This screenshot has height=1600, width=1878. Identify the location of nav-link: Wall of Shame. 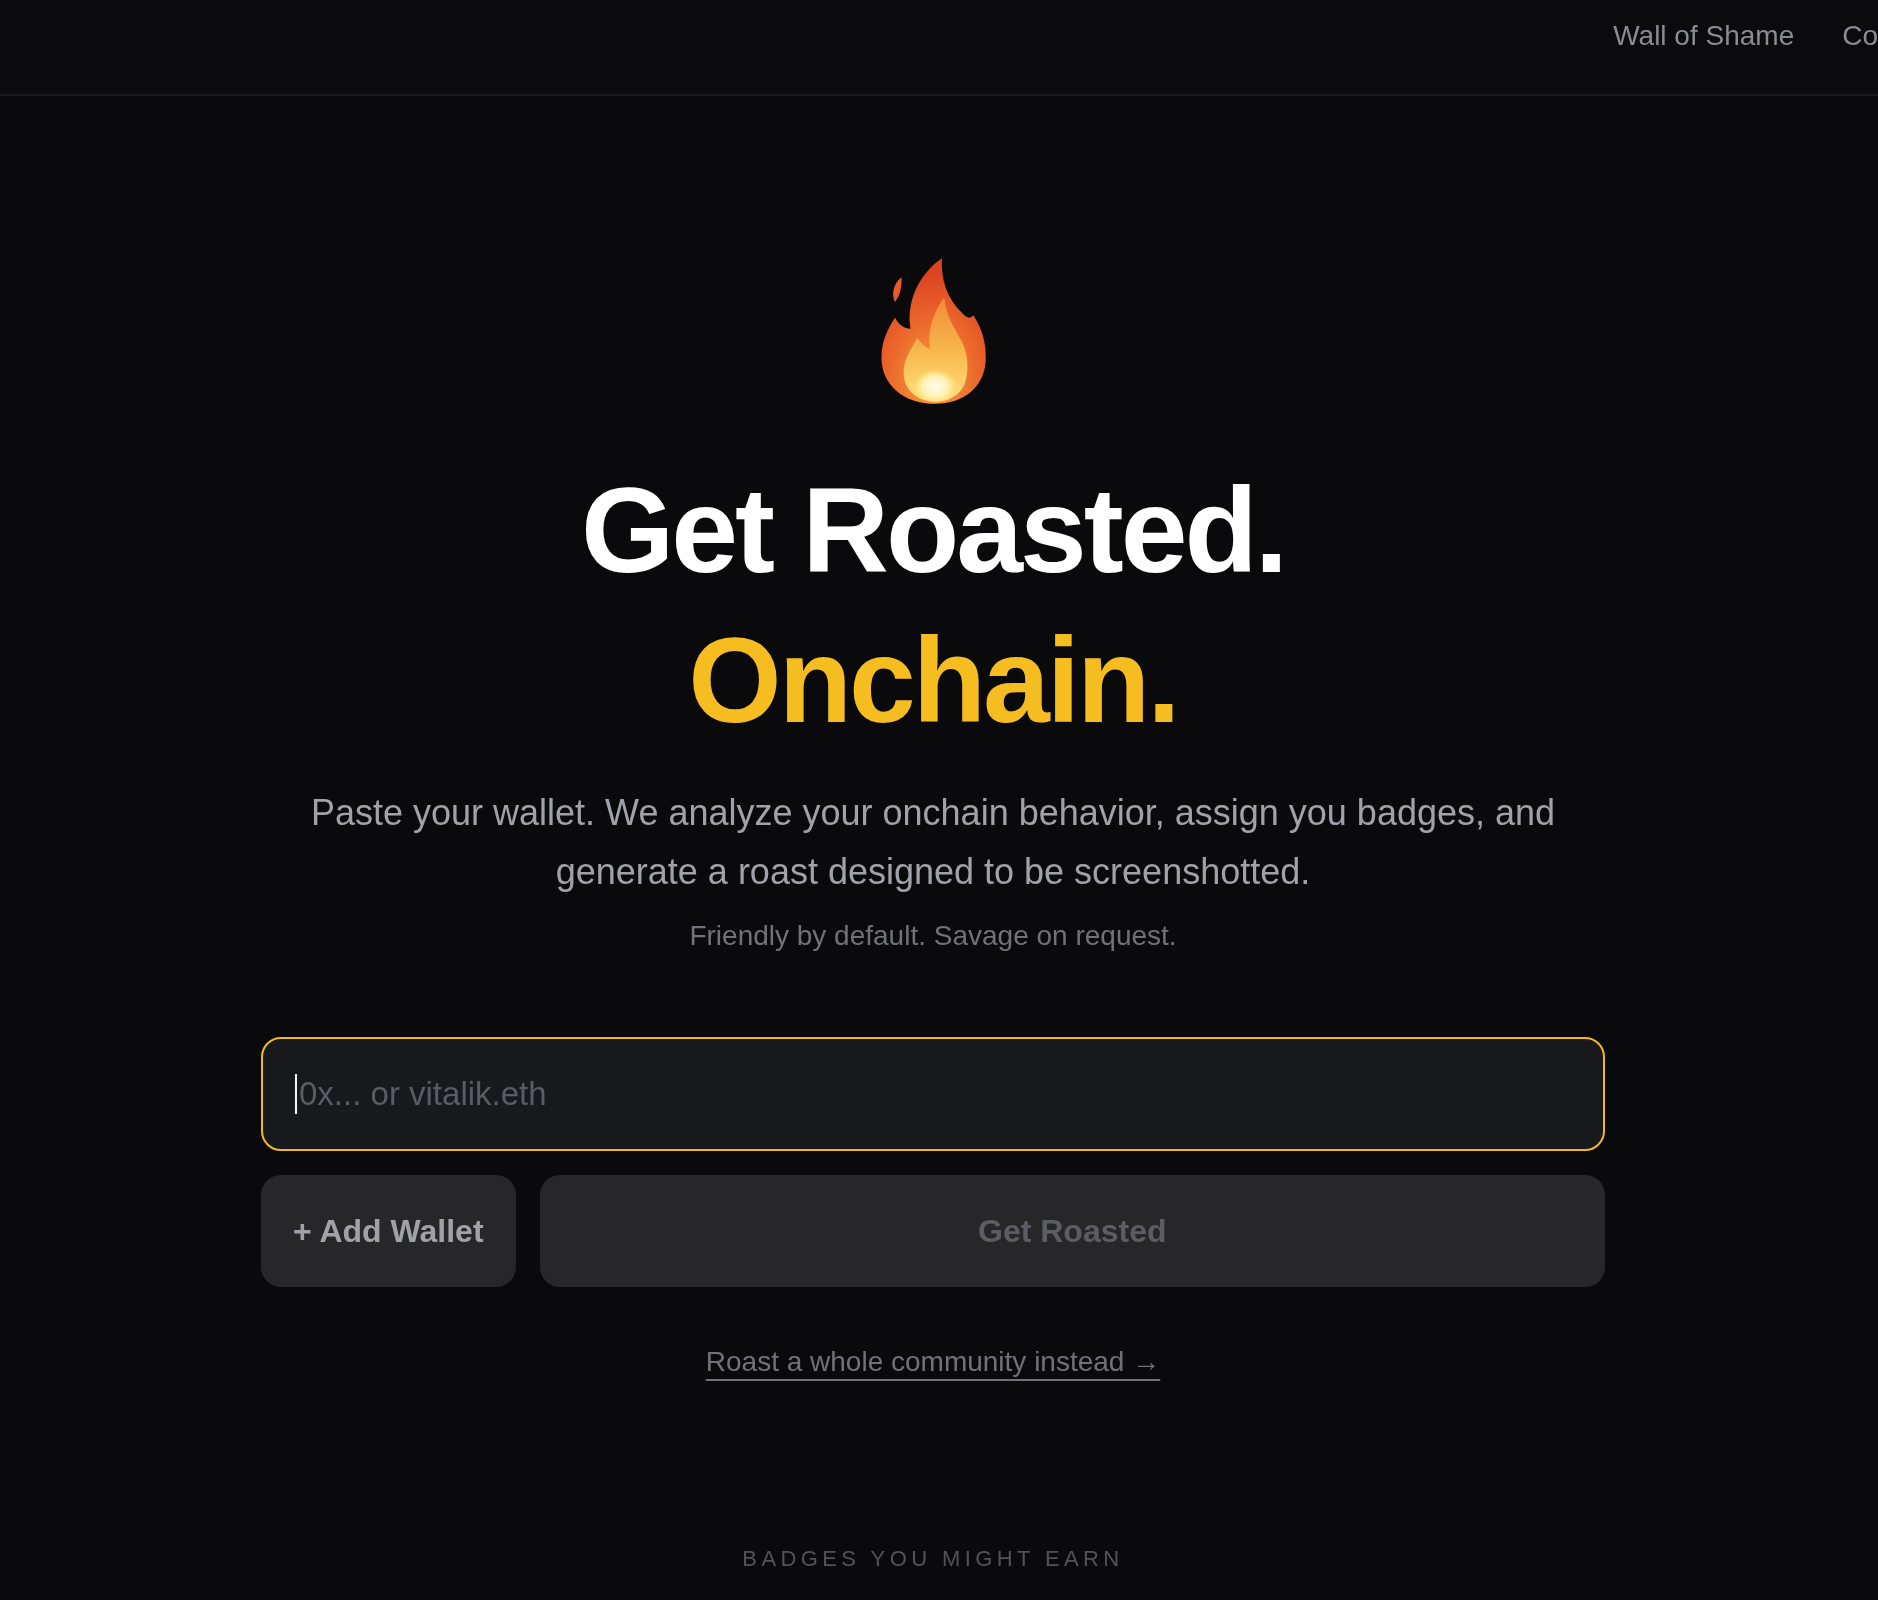
(1704, 36).